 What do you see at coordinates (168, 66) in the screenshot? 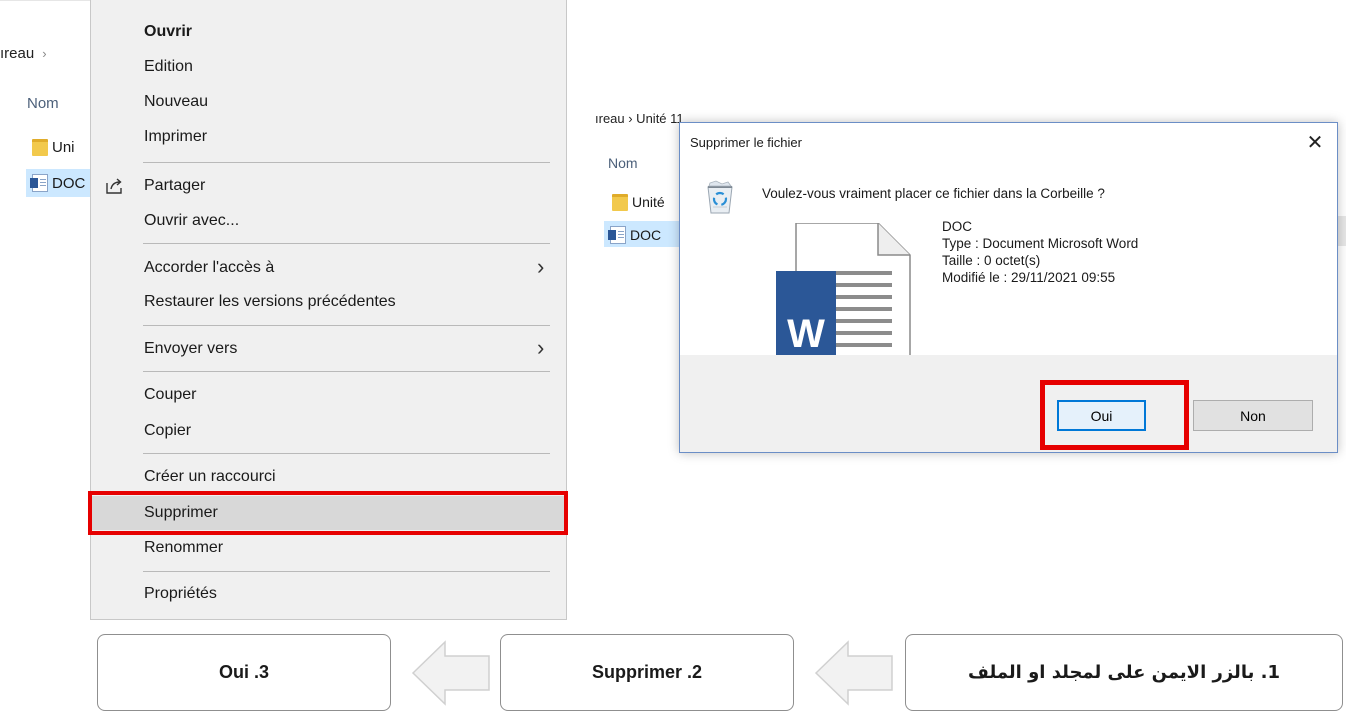
I see `menu-item-label: Edition` at bounding box center [168, 66].